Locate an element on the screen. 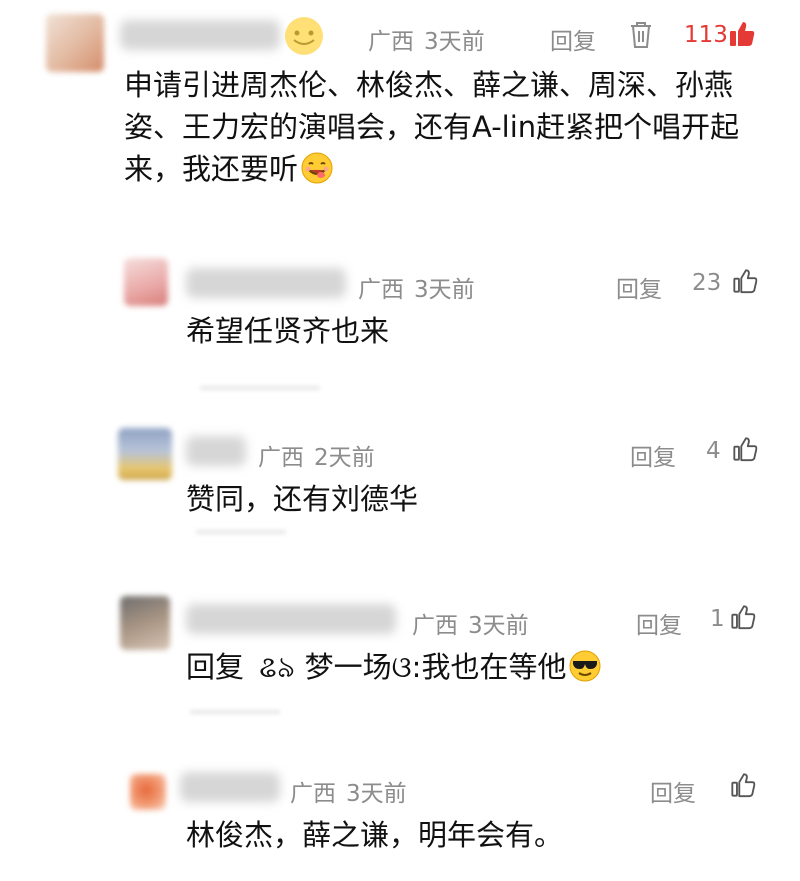 The width and height of the screenshot is (800, 881). comment-text: 希望任贤齐也来 is located at coordinates (288, 331).